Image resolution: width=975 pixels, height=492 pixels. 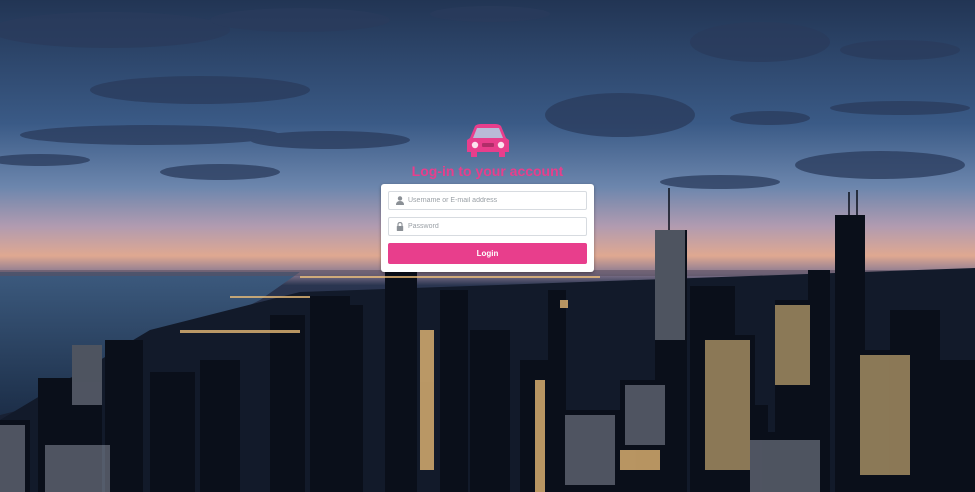 What do you see at coordinates (487, 253) in the screenshot?
I see `login-button: Login` at bounding box center [487, 253].